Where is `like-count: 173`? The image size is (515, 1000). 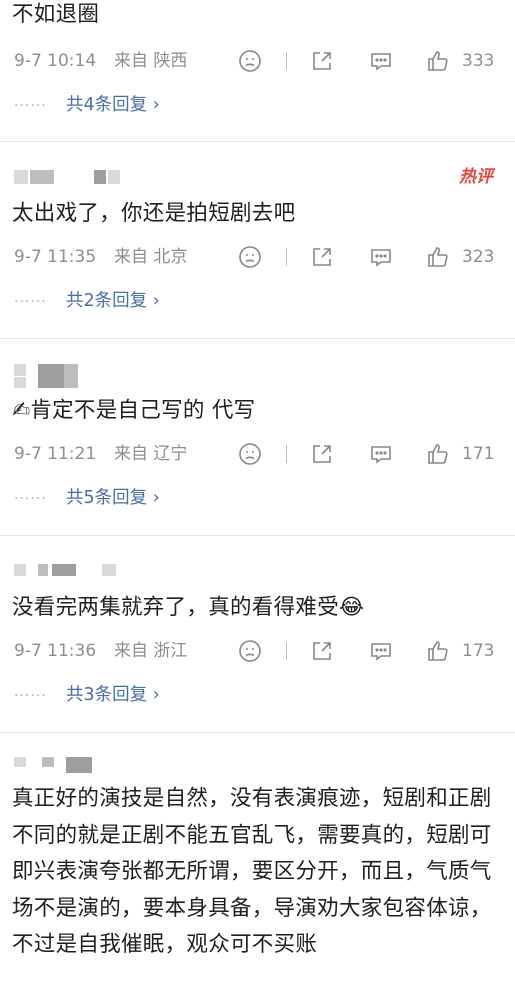
like-count: 173 is located at coordinates (478, 651).